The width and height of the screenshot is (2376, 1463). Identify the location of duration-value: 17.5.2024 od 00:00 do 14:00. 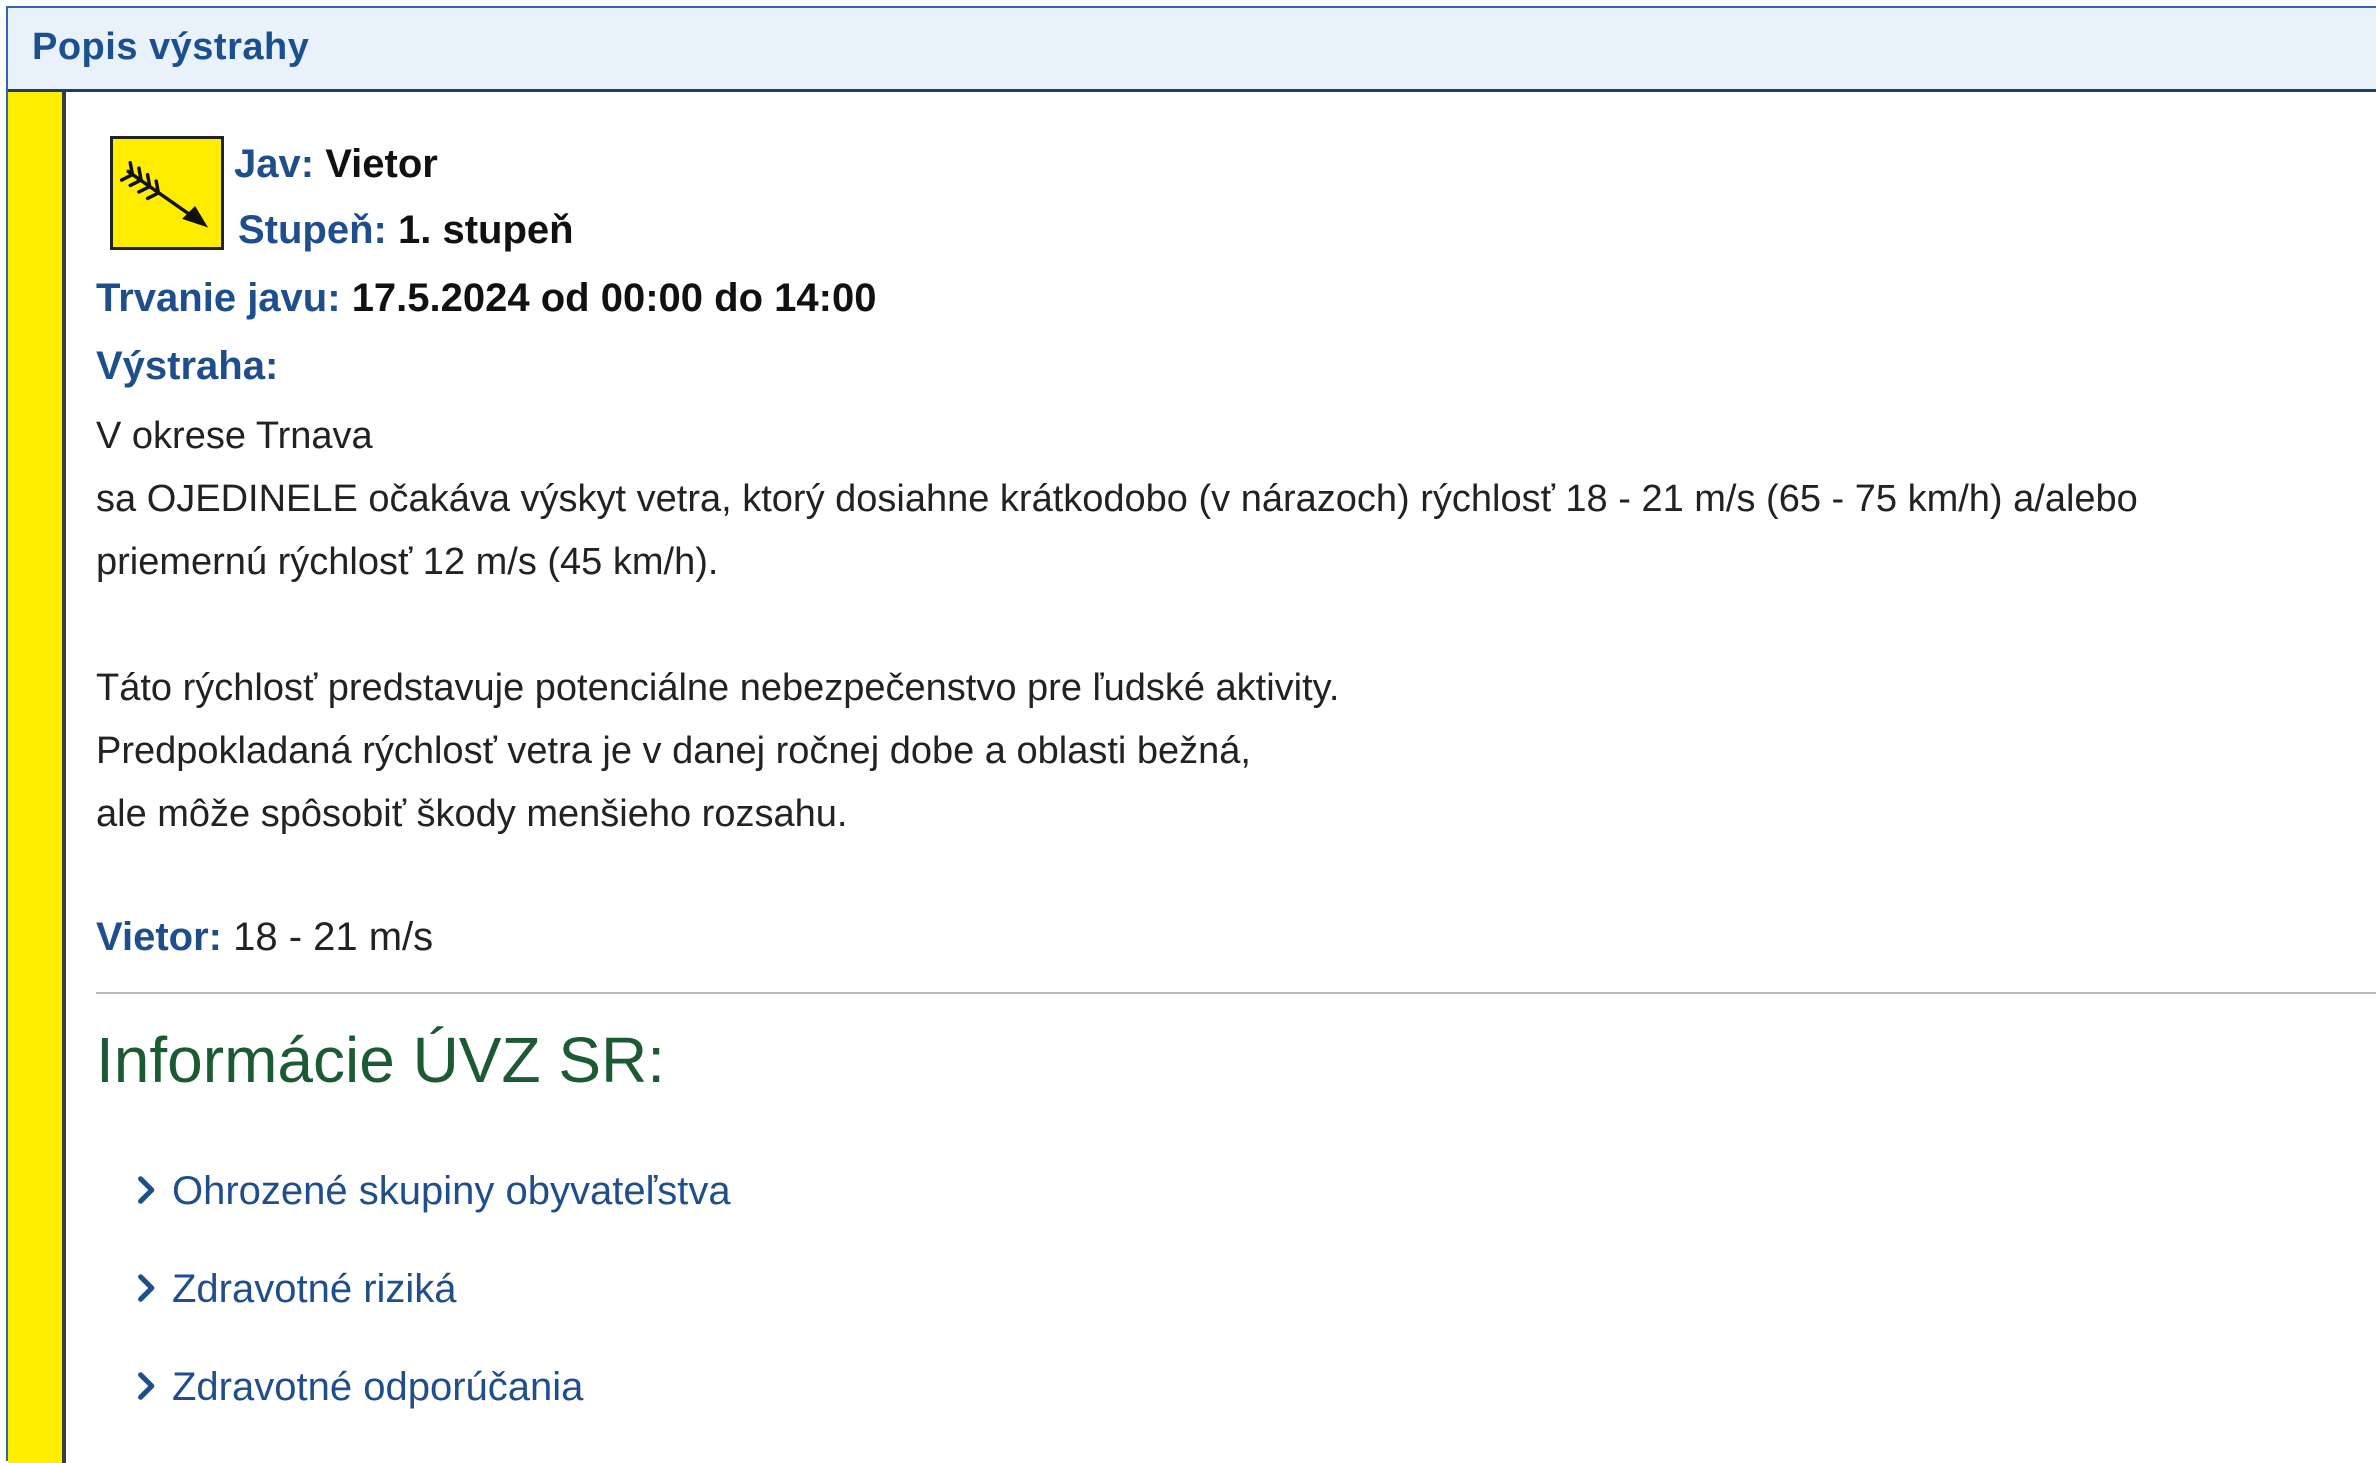
(614, 298).